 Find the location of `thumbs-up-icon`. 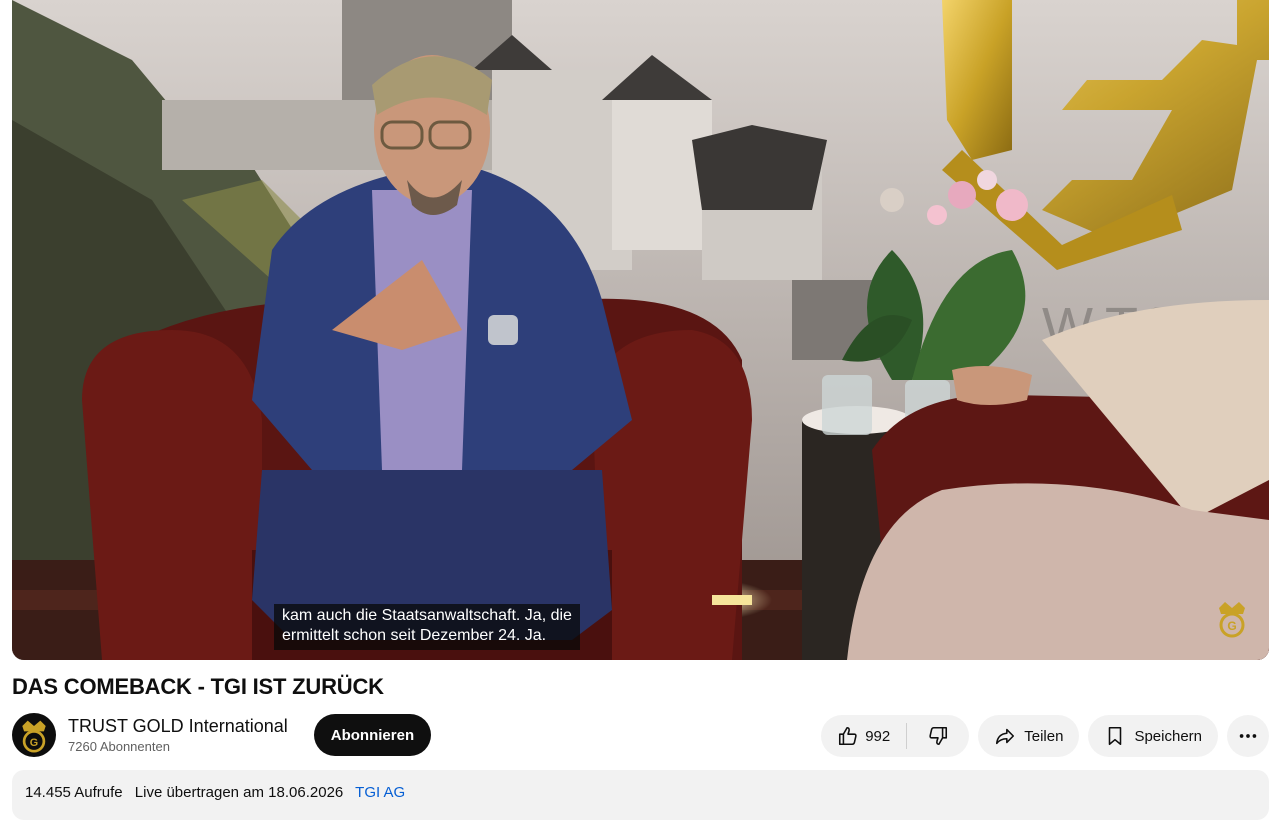

thumbs-up-icon is located at coordinates (848, 736).